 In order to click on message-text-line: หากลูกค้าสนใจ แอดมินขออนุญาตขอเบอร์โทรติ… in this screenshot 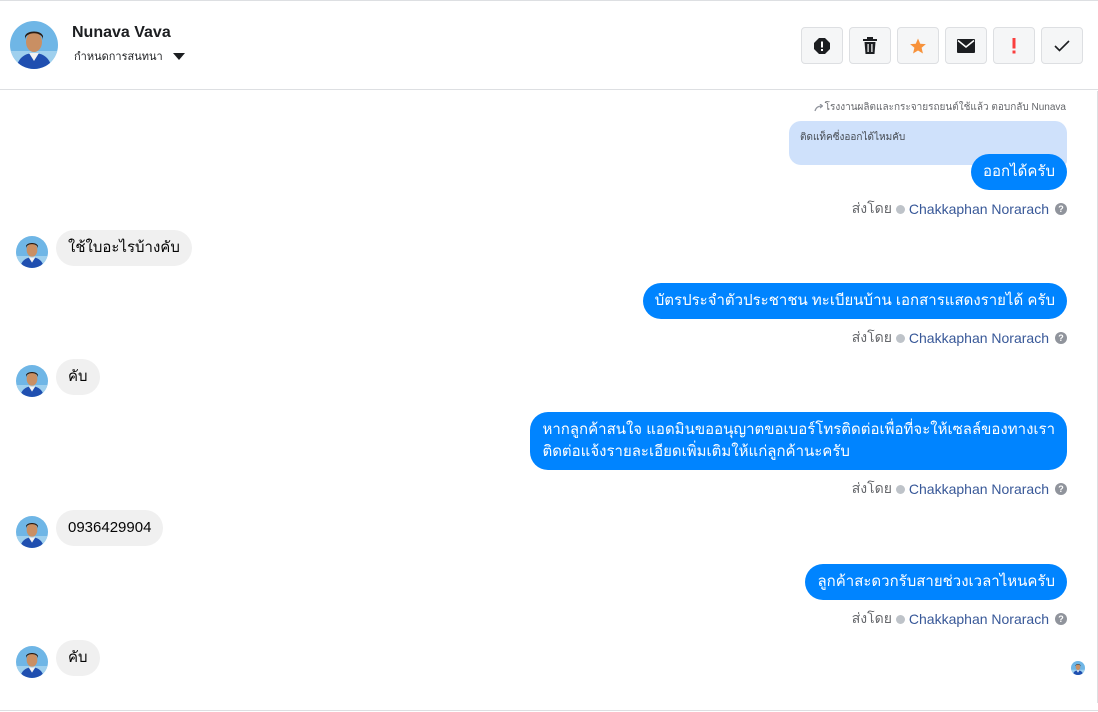, I will do `click(798, 429)`.